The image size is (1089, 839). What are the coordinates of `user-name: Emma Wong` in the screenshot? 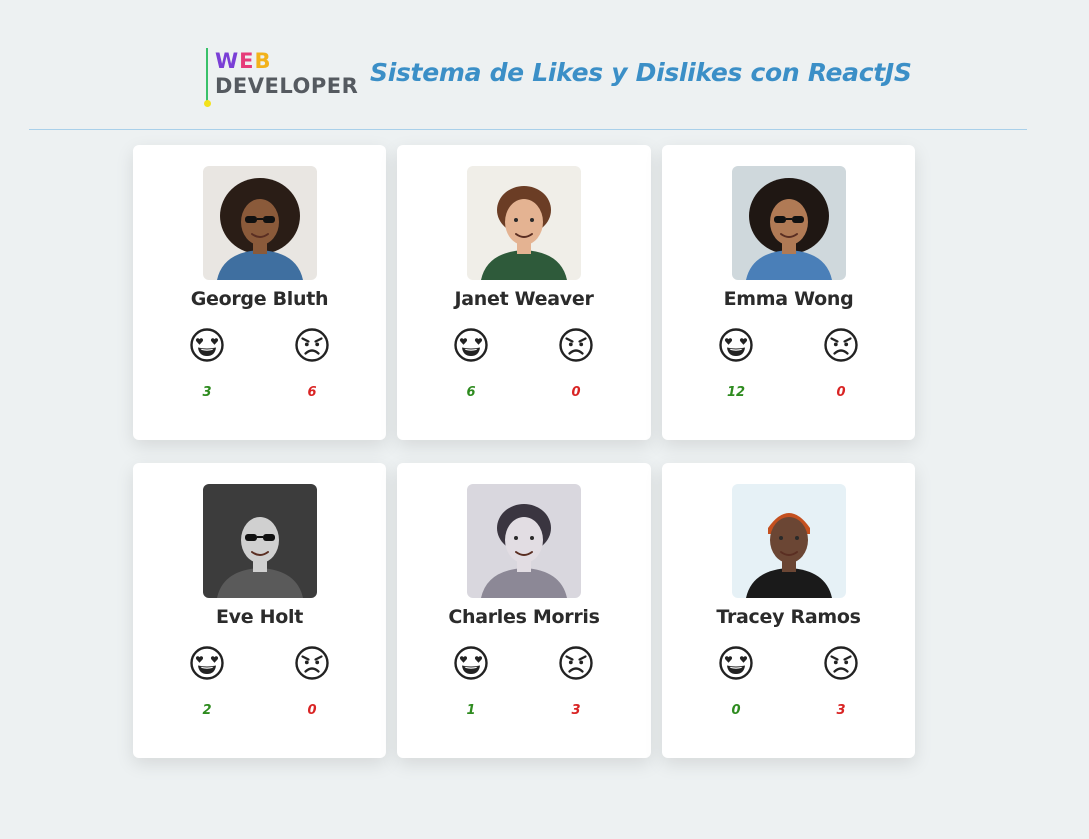 It's located at (788, 299).